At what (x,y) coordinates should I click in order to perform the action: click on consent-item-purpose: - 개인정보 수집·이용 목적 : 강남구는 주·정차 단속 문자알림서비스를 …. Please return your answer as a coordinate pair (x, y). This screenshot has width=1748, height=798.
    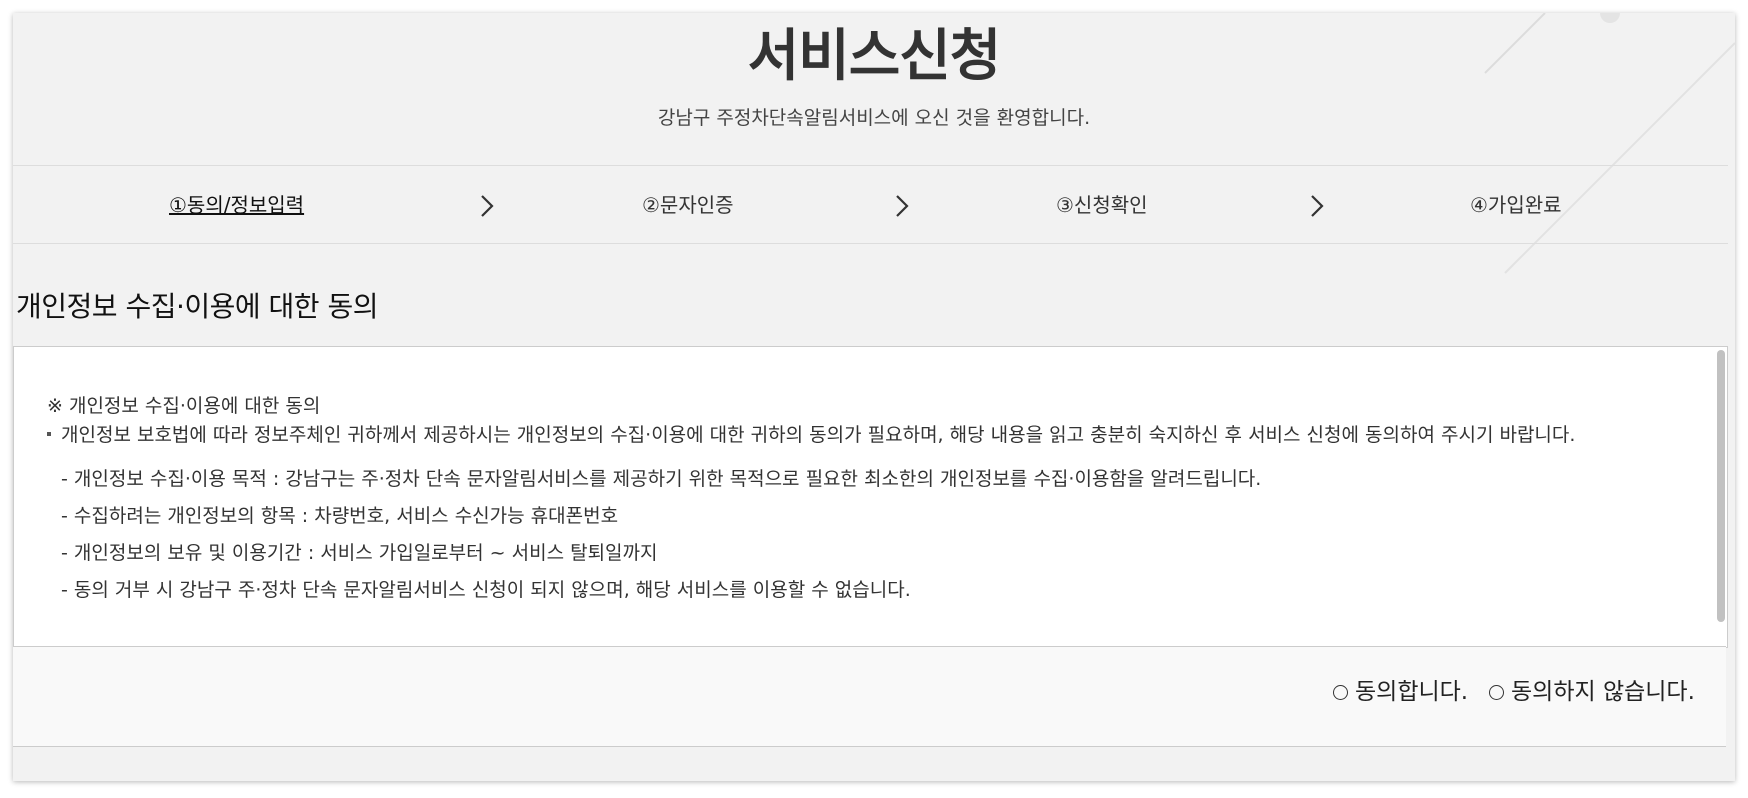
    Looking at the image, I should click on (661, 479).